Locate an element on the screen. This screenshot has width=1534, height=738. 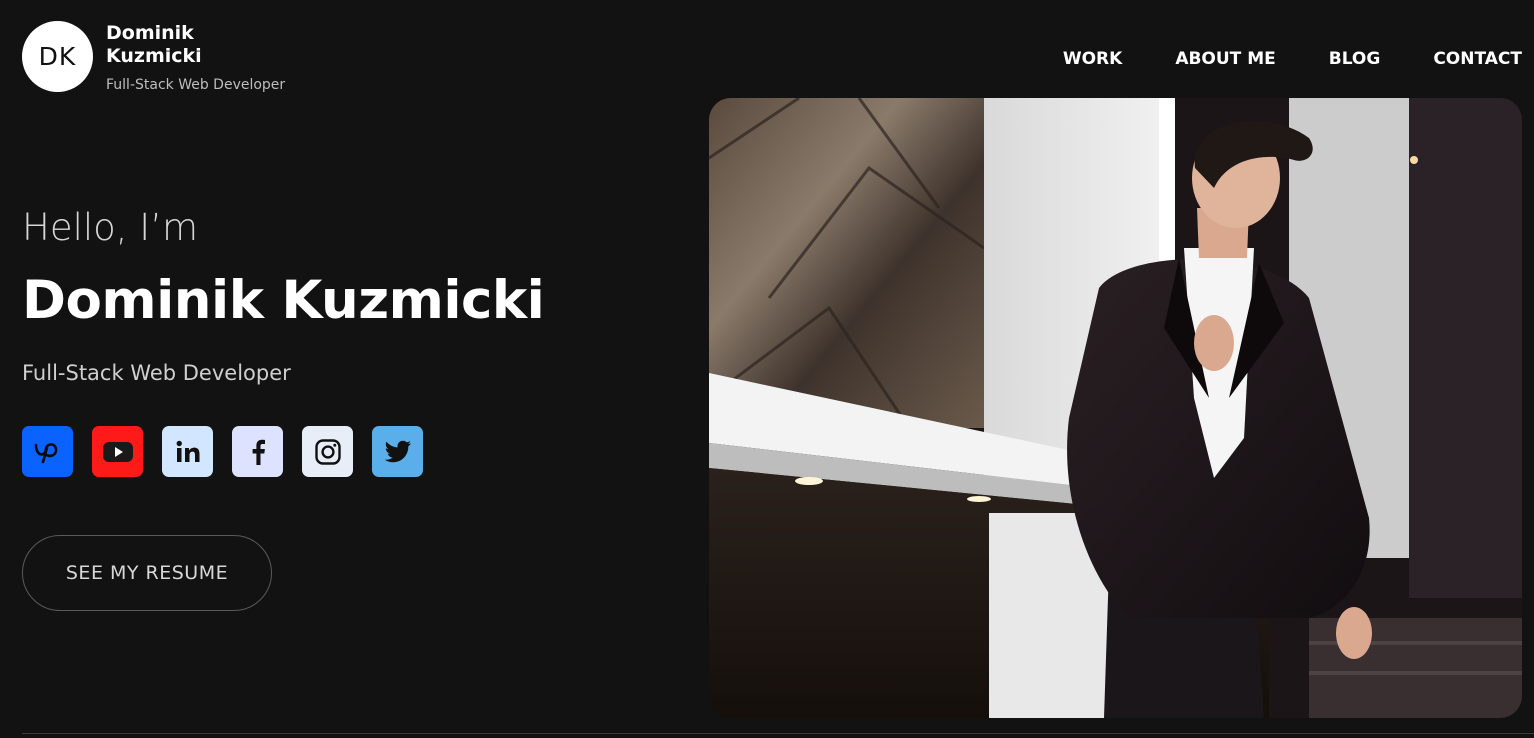
facebook-link is located at coordinates (257, 451).